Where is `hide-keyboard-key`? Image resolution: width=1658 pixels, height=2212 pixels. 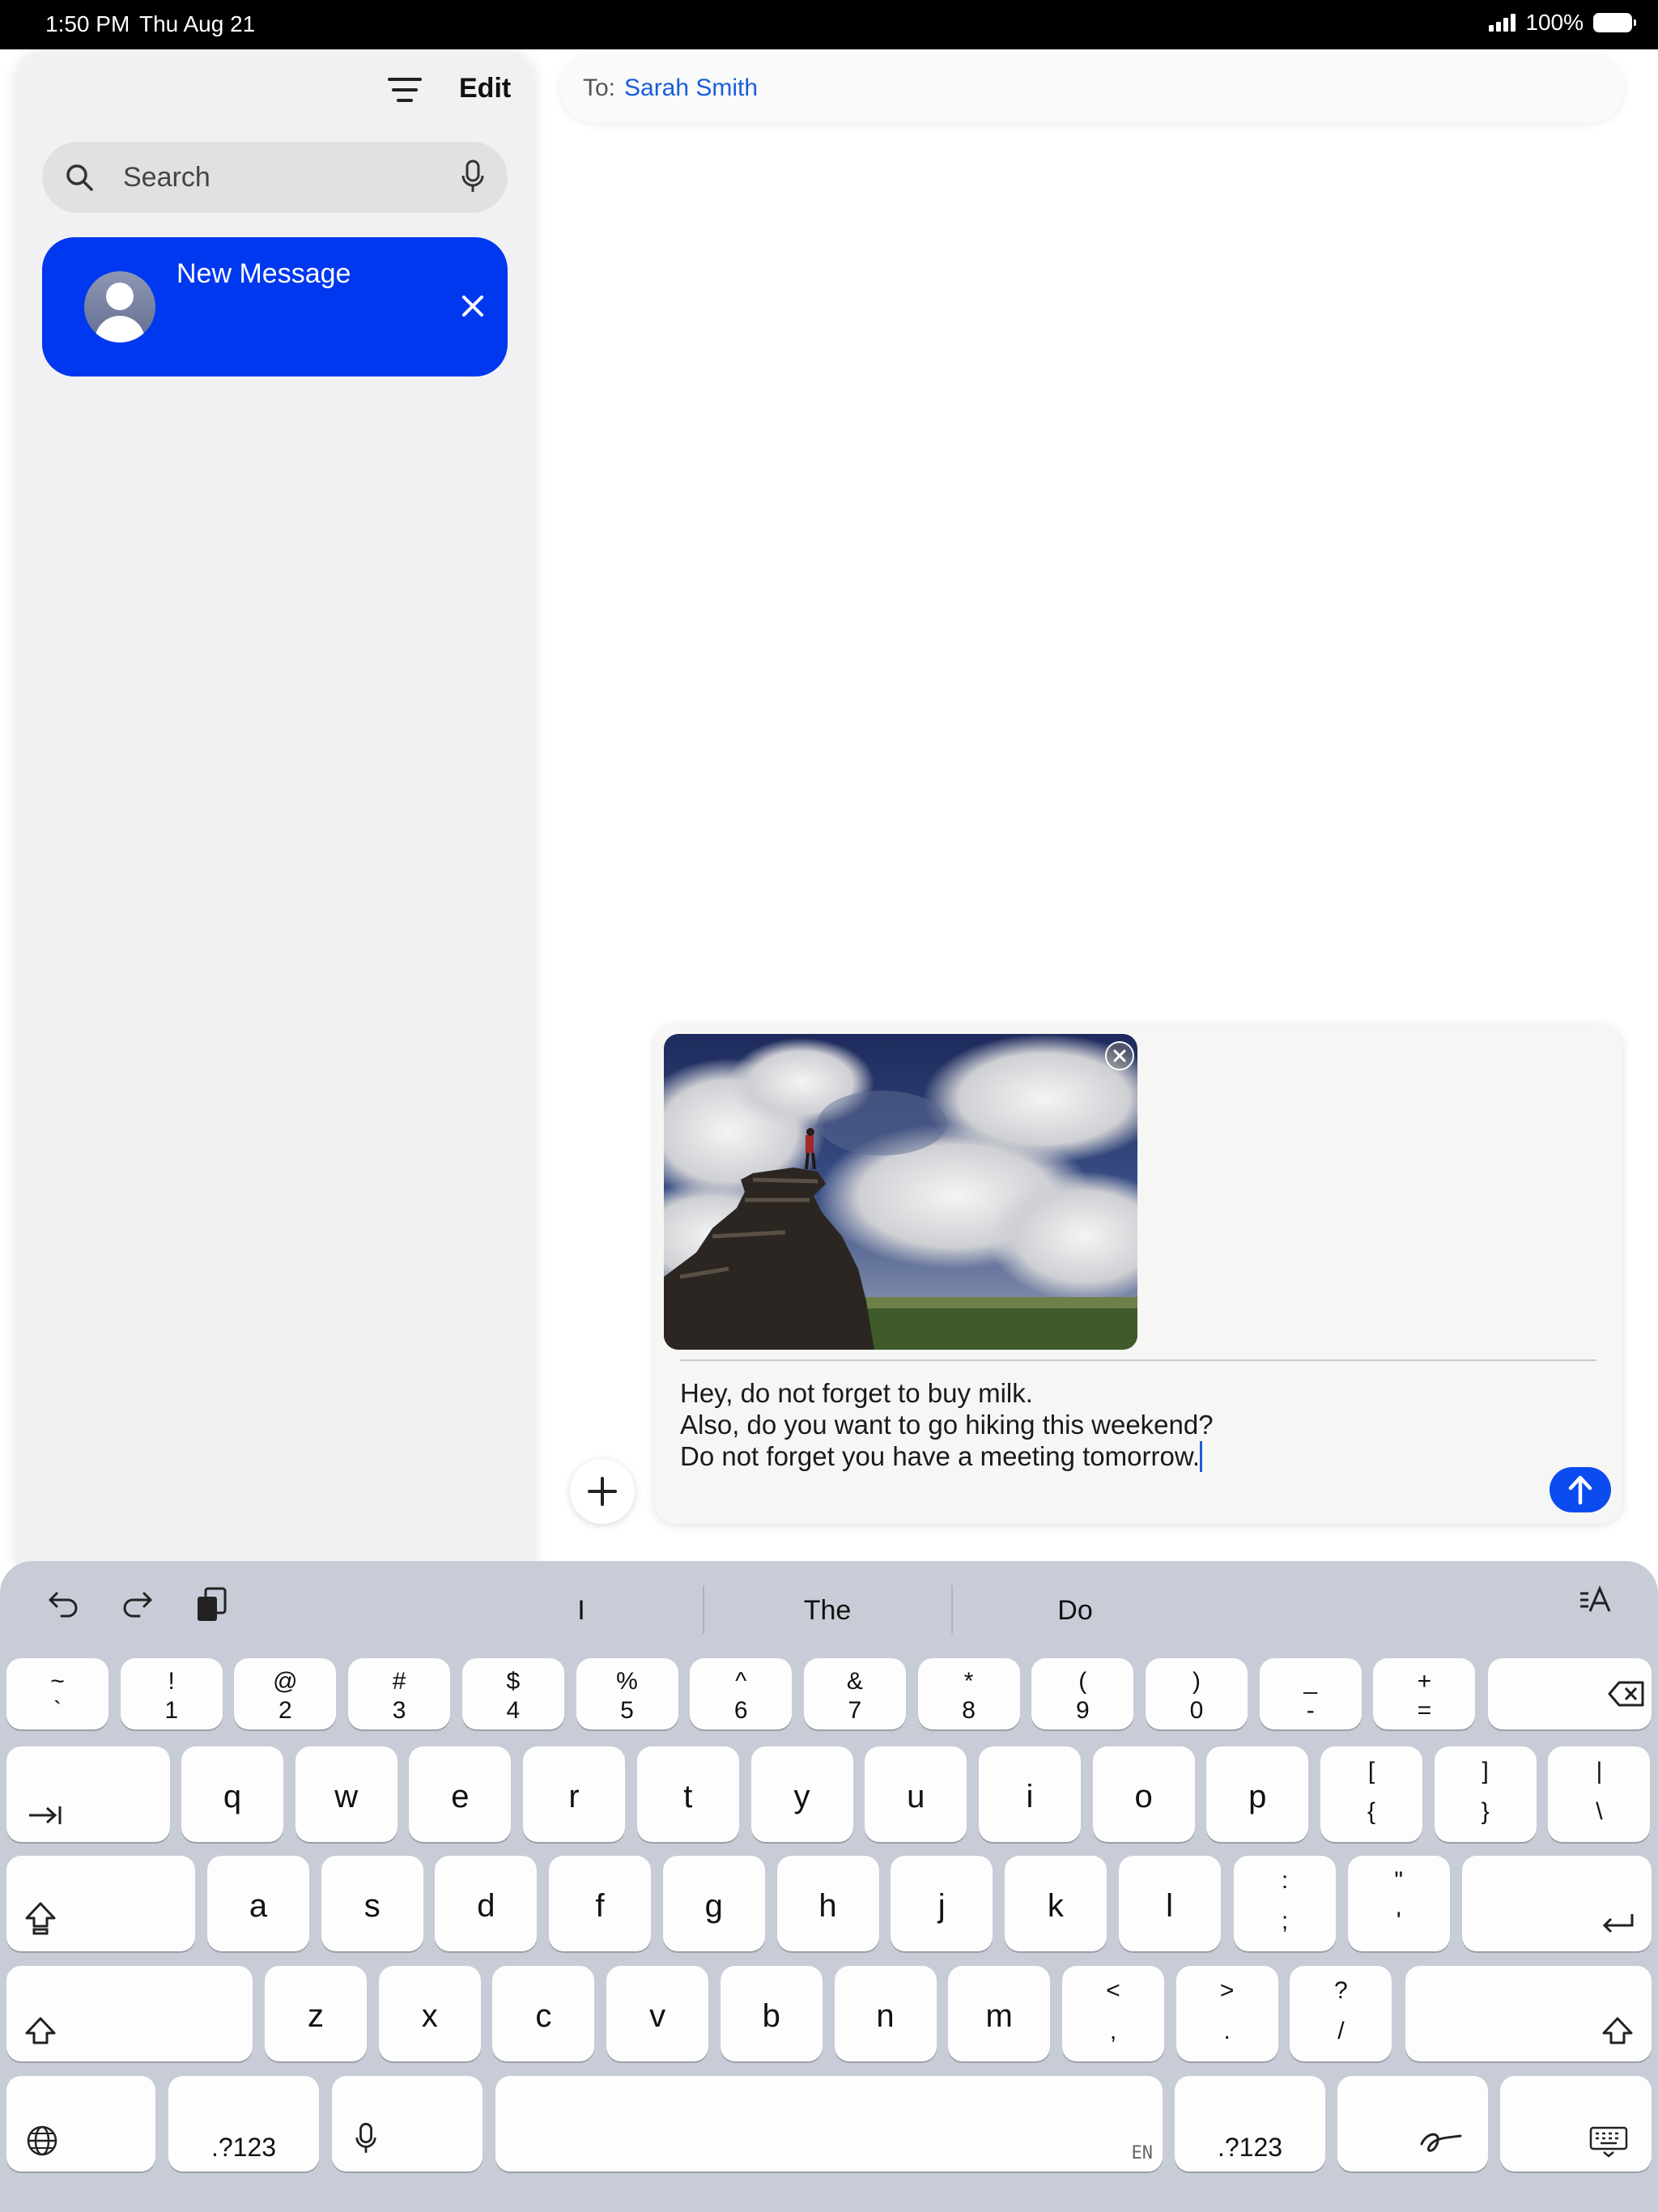
hide-keyboard-key is located at coordinates (1576, 2124).